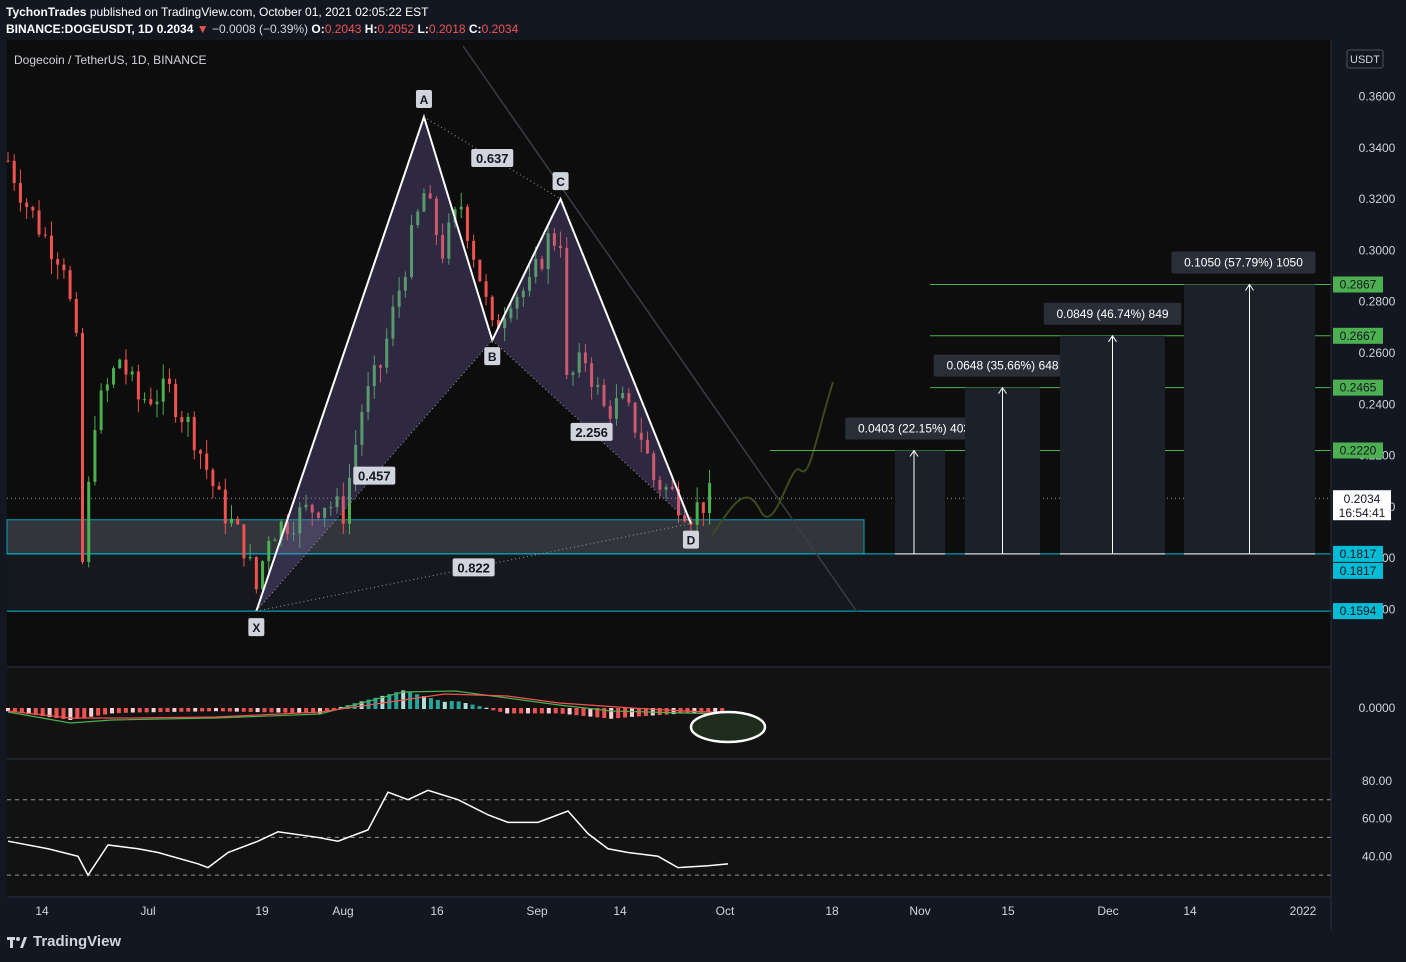 This screenshot has width=1406, height=962. What do you see at coordinates (669, 582) in the screenshot?
I see `lower-zone` at bounding box center [669, 582].